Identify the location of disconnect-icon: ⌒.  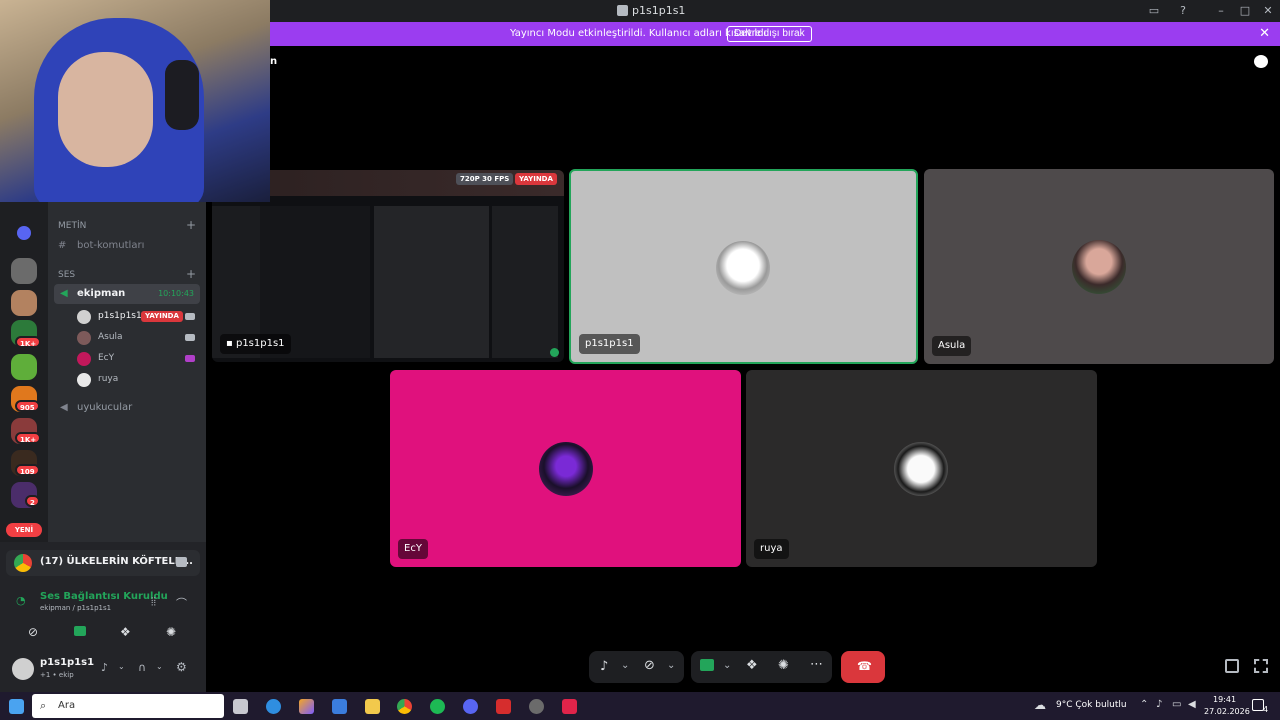
(181, 603).